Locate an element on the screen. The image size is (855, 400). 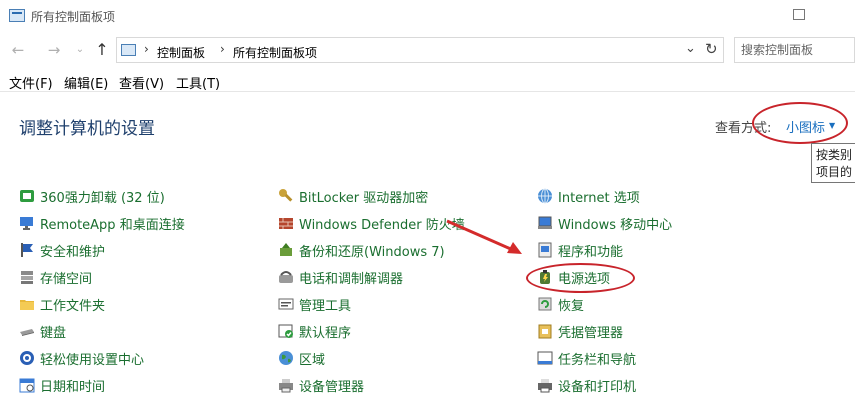
annotation-arrow is located at coordinates (484, 236).